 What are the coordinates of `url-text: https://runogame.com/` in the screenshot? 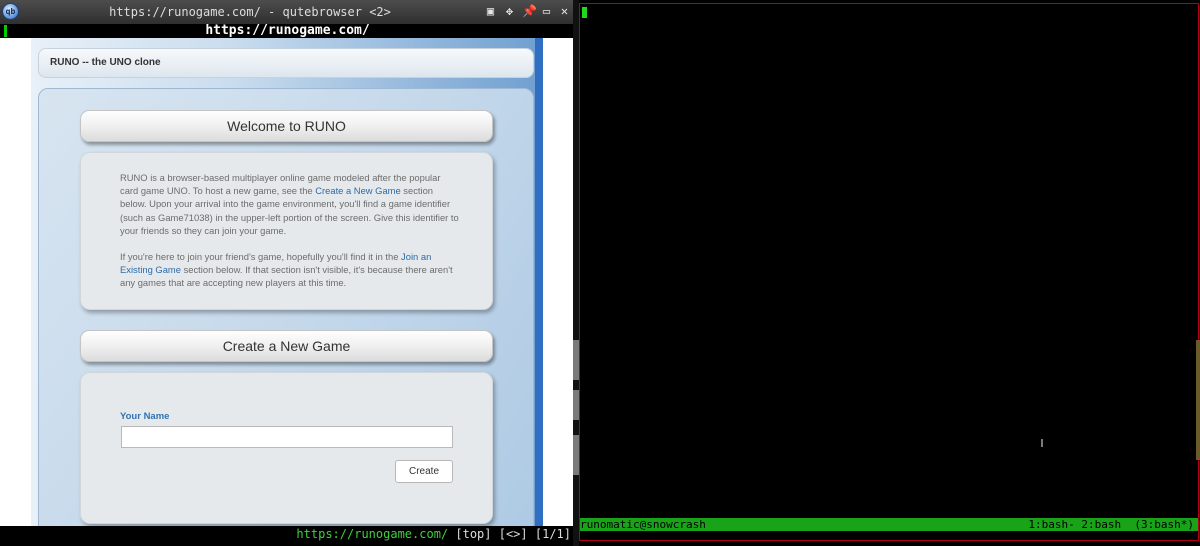 It's located at (287, 30).